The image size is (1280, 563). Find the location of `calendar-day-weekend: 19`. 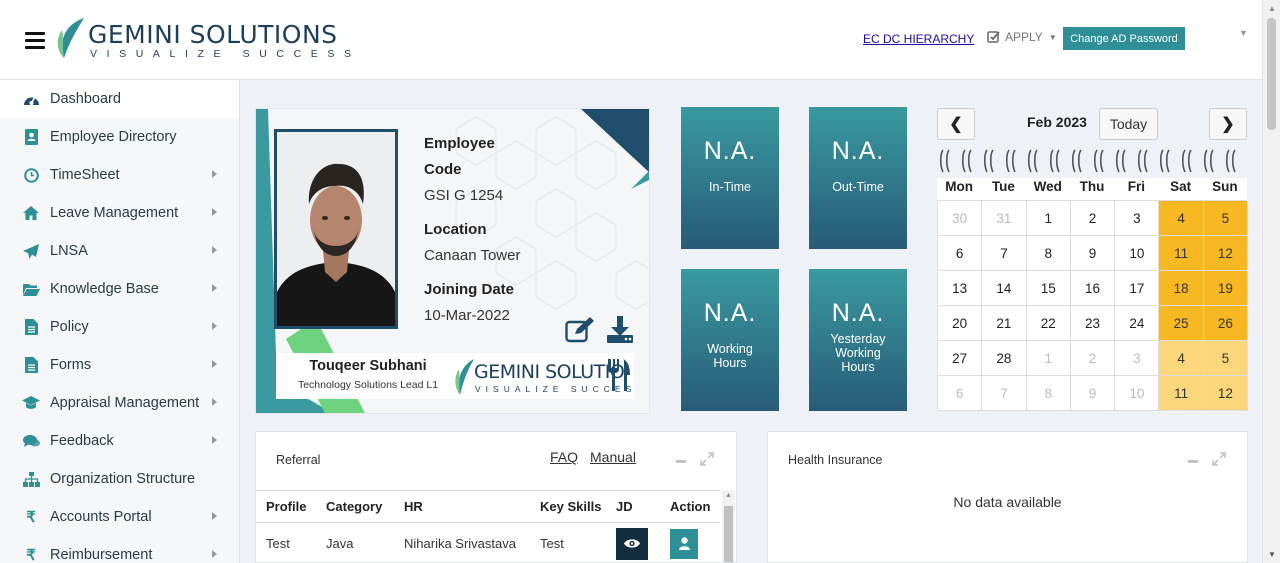

calendar-day-weekend: 19 is located at coordinates (1226, 288).